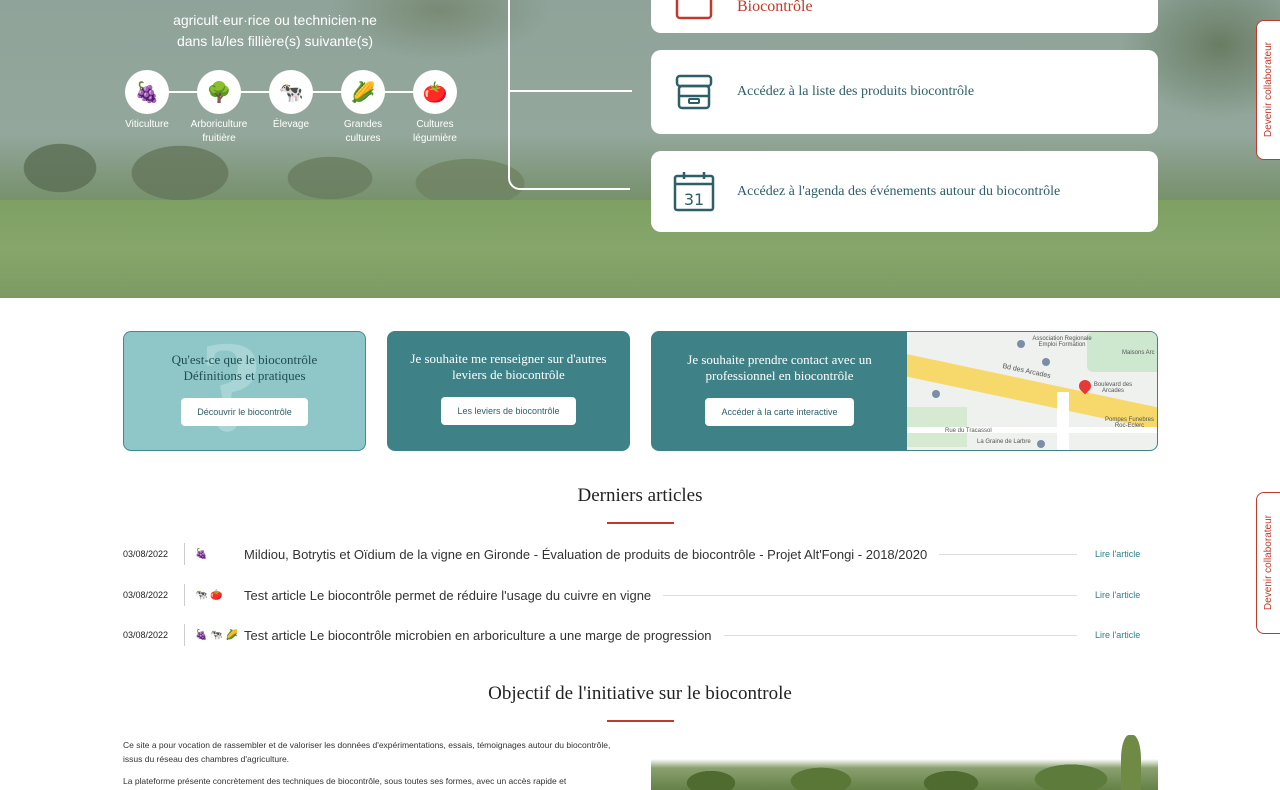 Image resolution: width=1280 pixels, height=790 pixels. What do you see at coordinates (968, 431) in the screenshot?
I see `map-label: Rue du Tracassol` at bounding box center [968, 431].